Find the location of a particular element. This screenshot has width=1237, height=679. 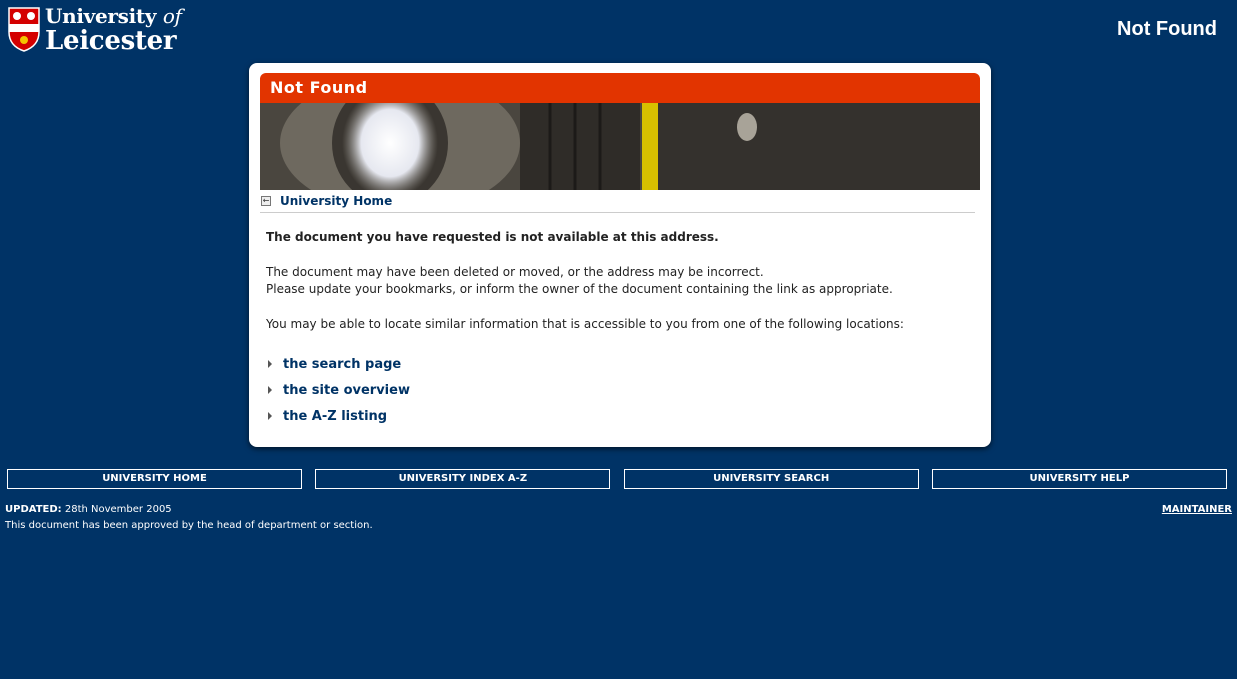

university-home-link-text: University Home is located at coordinates (336, 201).